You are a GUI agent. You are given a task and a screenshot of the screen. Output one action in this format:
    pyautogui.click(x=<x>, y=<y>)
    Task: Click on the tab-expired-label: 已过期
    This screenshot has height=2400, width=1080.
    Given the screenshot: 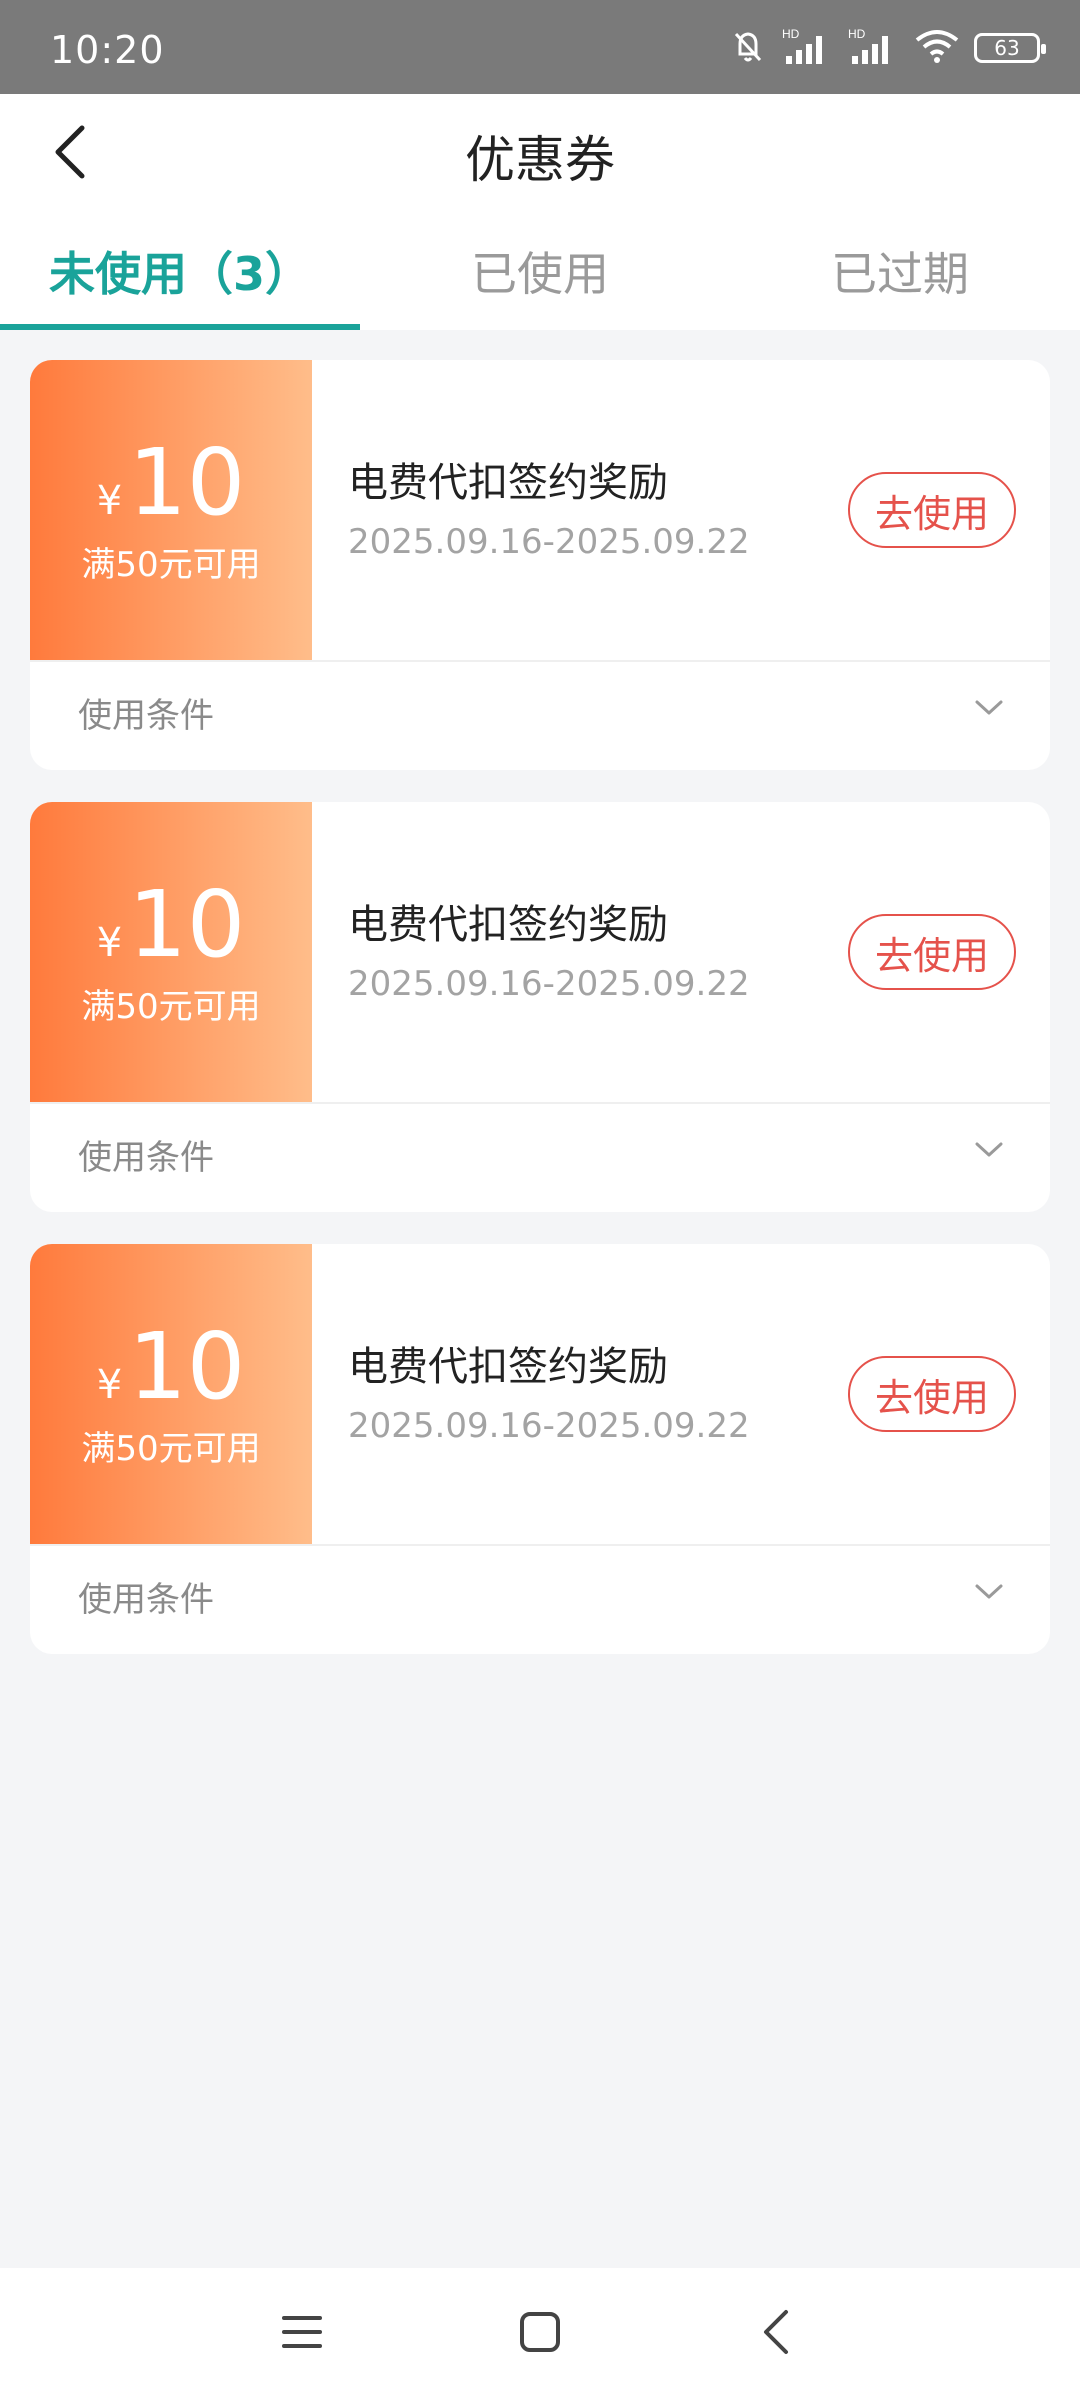 What is the action you would take?
    pyautogui.click(x=900, y=274)
    